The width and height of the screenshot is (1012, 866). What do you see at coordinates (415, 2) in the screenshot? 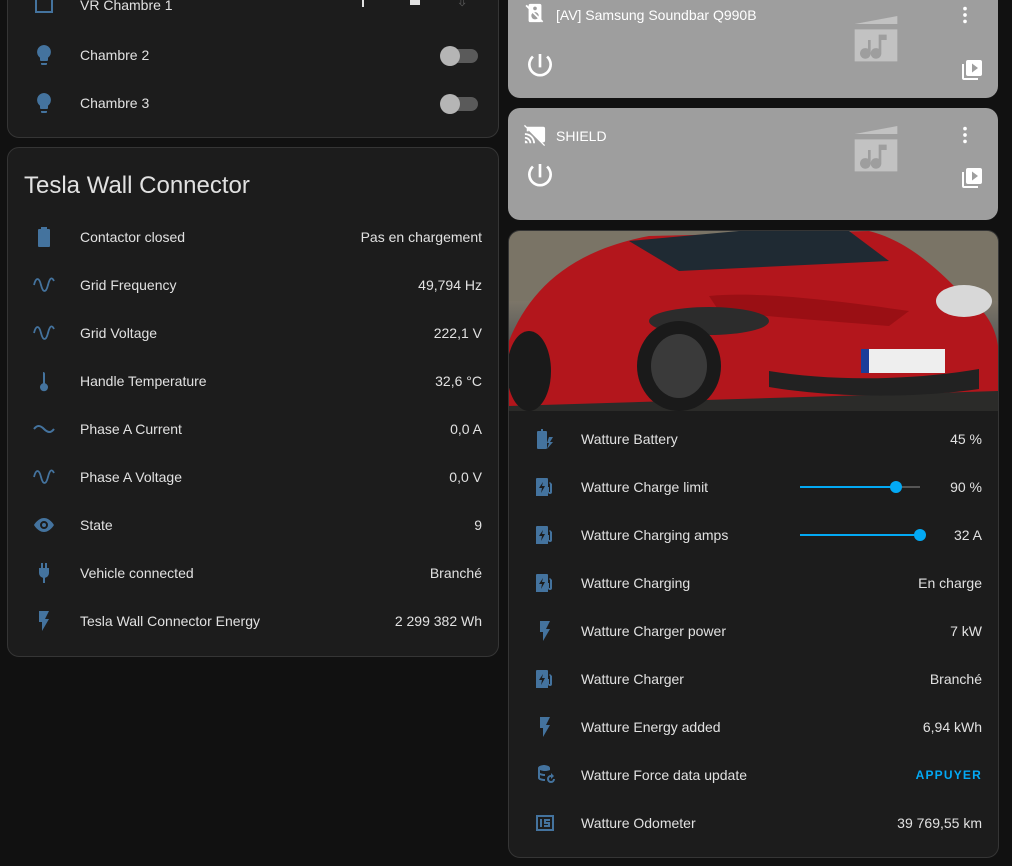
I see `shutter-stop-icon` at bounding box center [415, 2].